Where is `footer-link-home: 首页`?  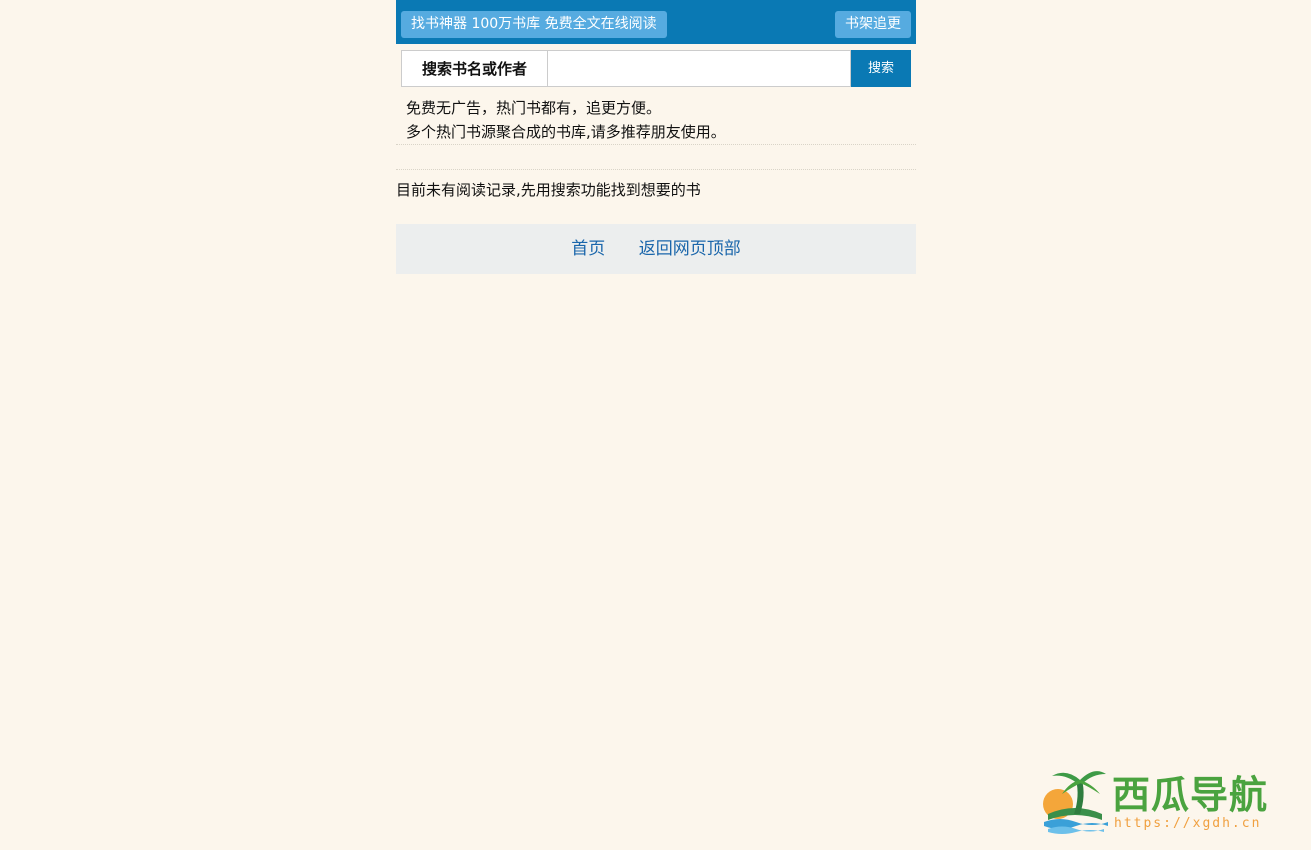 footer-link-home: 首页 is located at coordinates (588, 249).